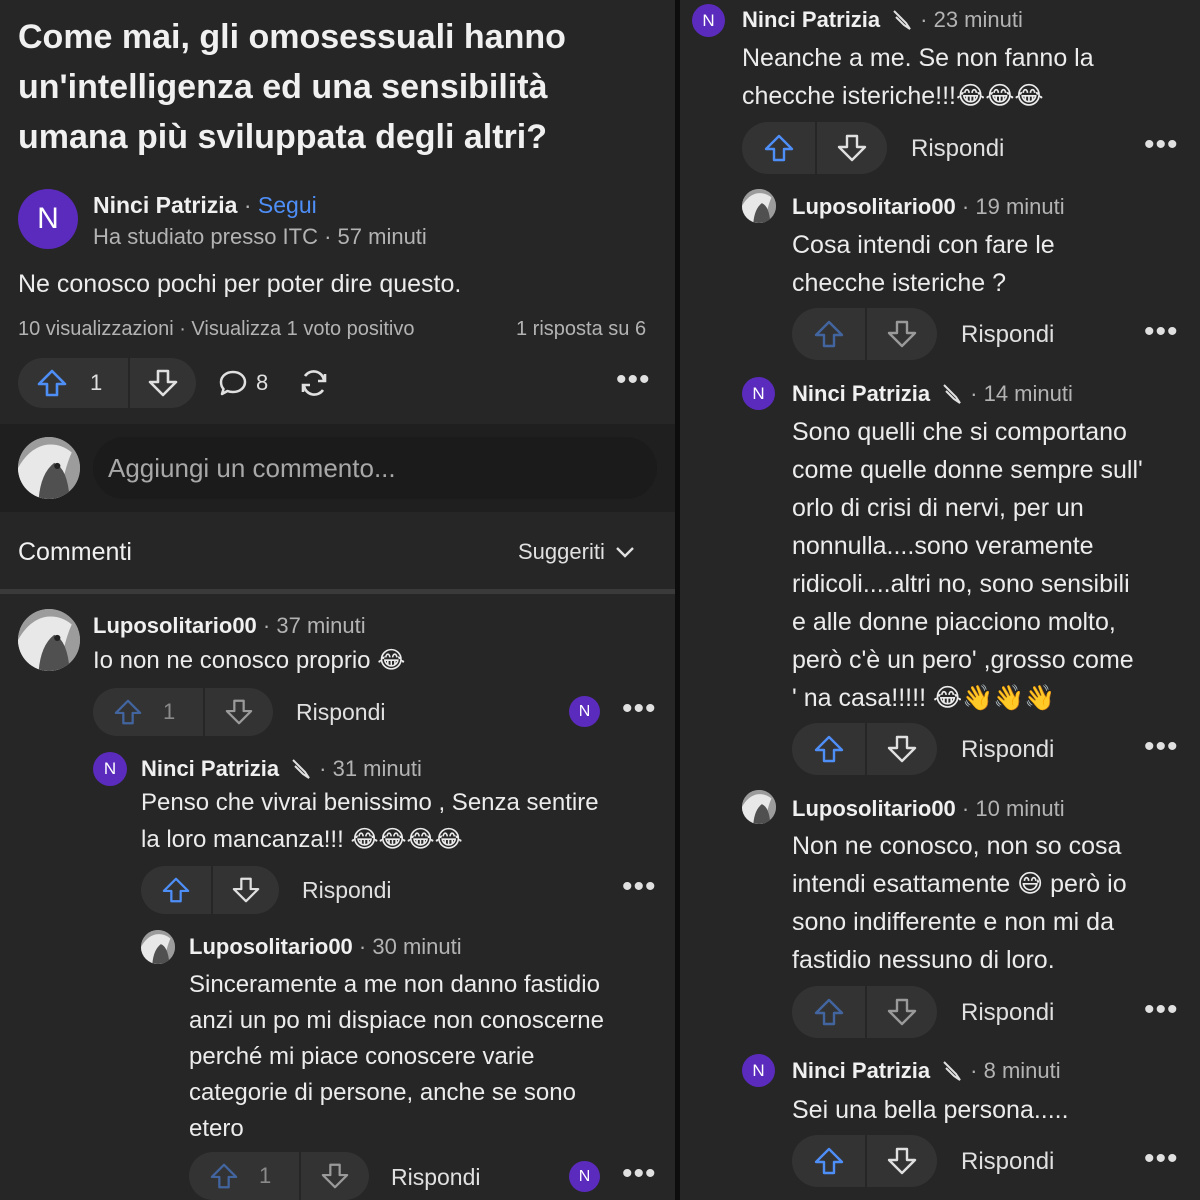  I want to click on author-avatar: N, so click(48, 219).